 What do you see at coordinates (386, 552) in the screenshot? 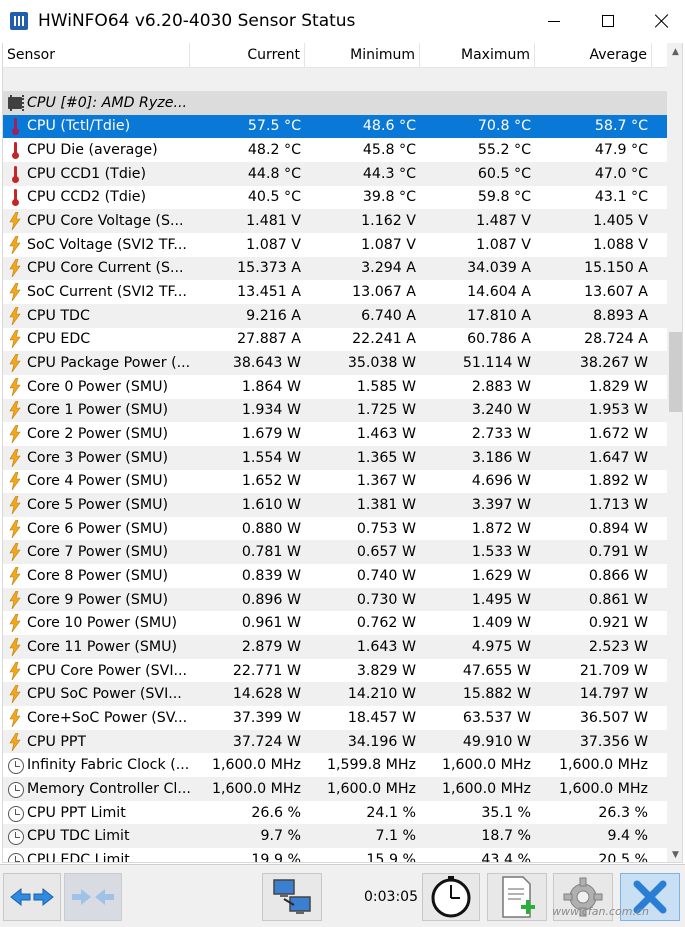
I see `value-minimum: 0.657 W` at bounding box center [386, 552].